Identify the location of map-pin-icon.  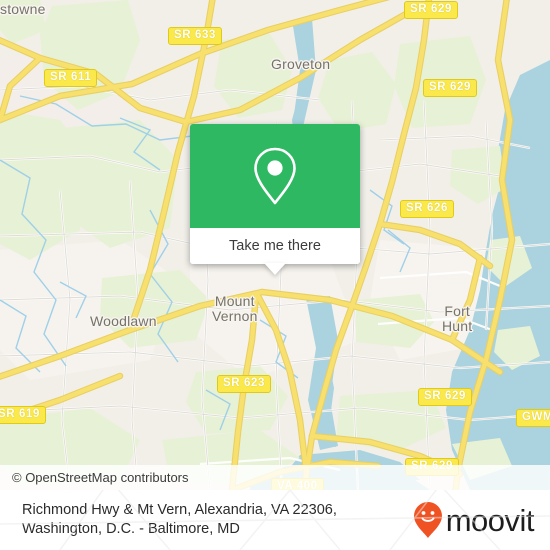
(275, 176).